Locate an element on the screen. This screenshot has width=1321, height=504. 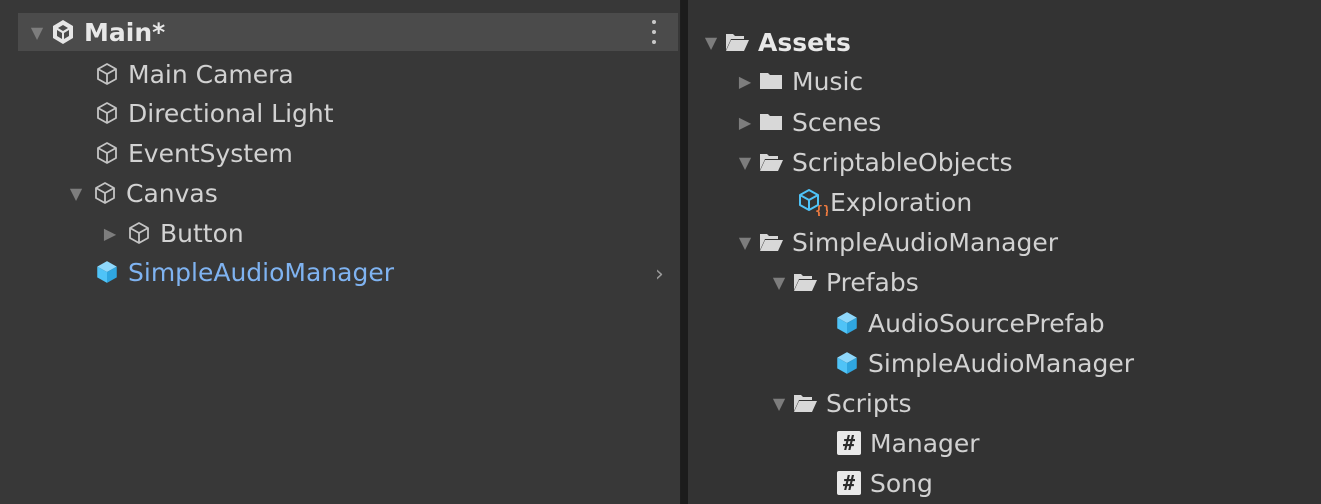
scriptable-object-icon: {} is located at coordinates (813, 202).